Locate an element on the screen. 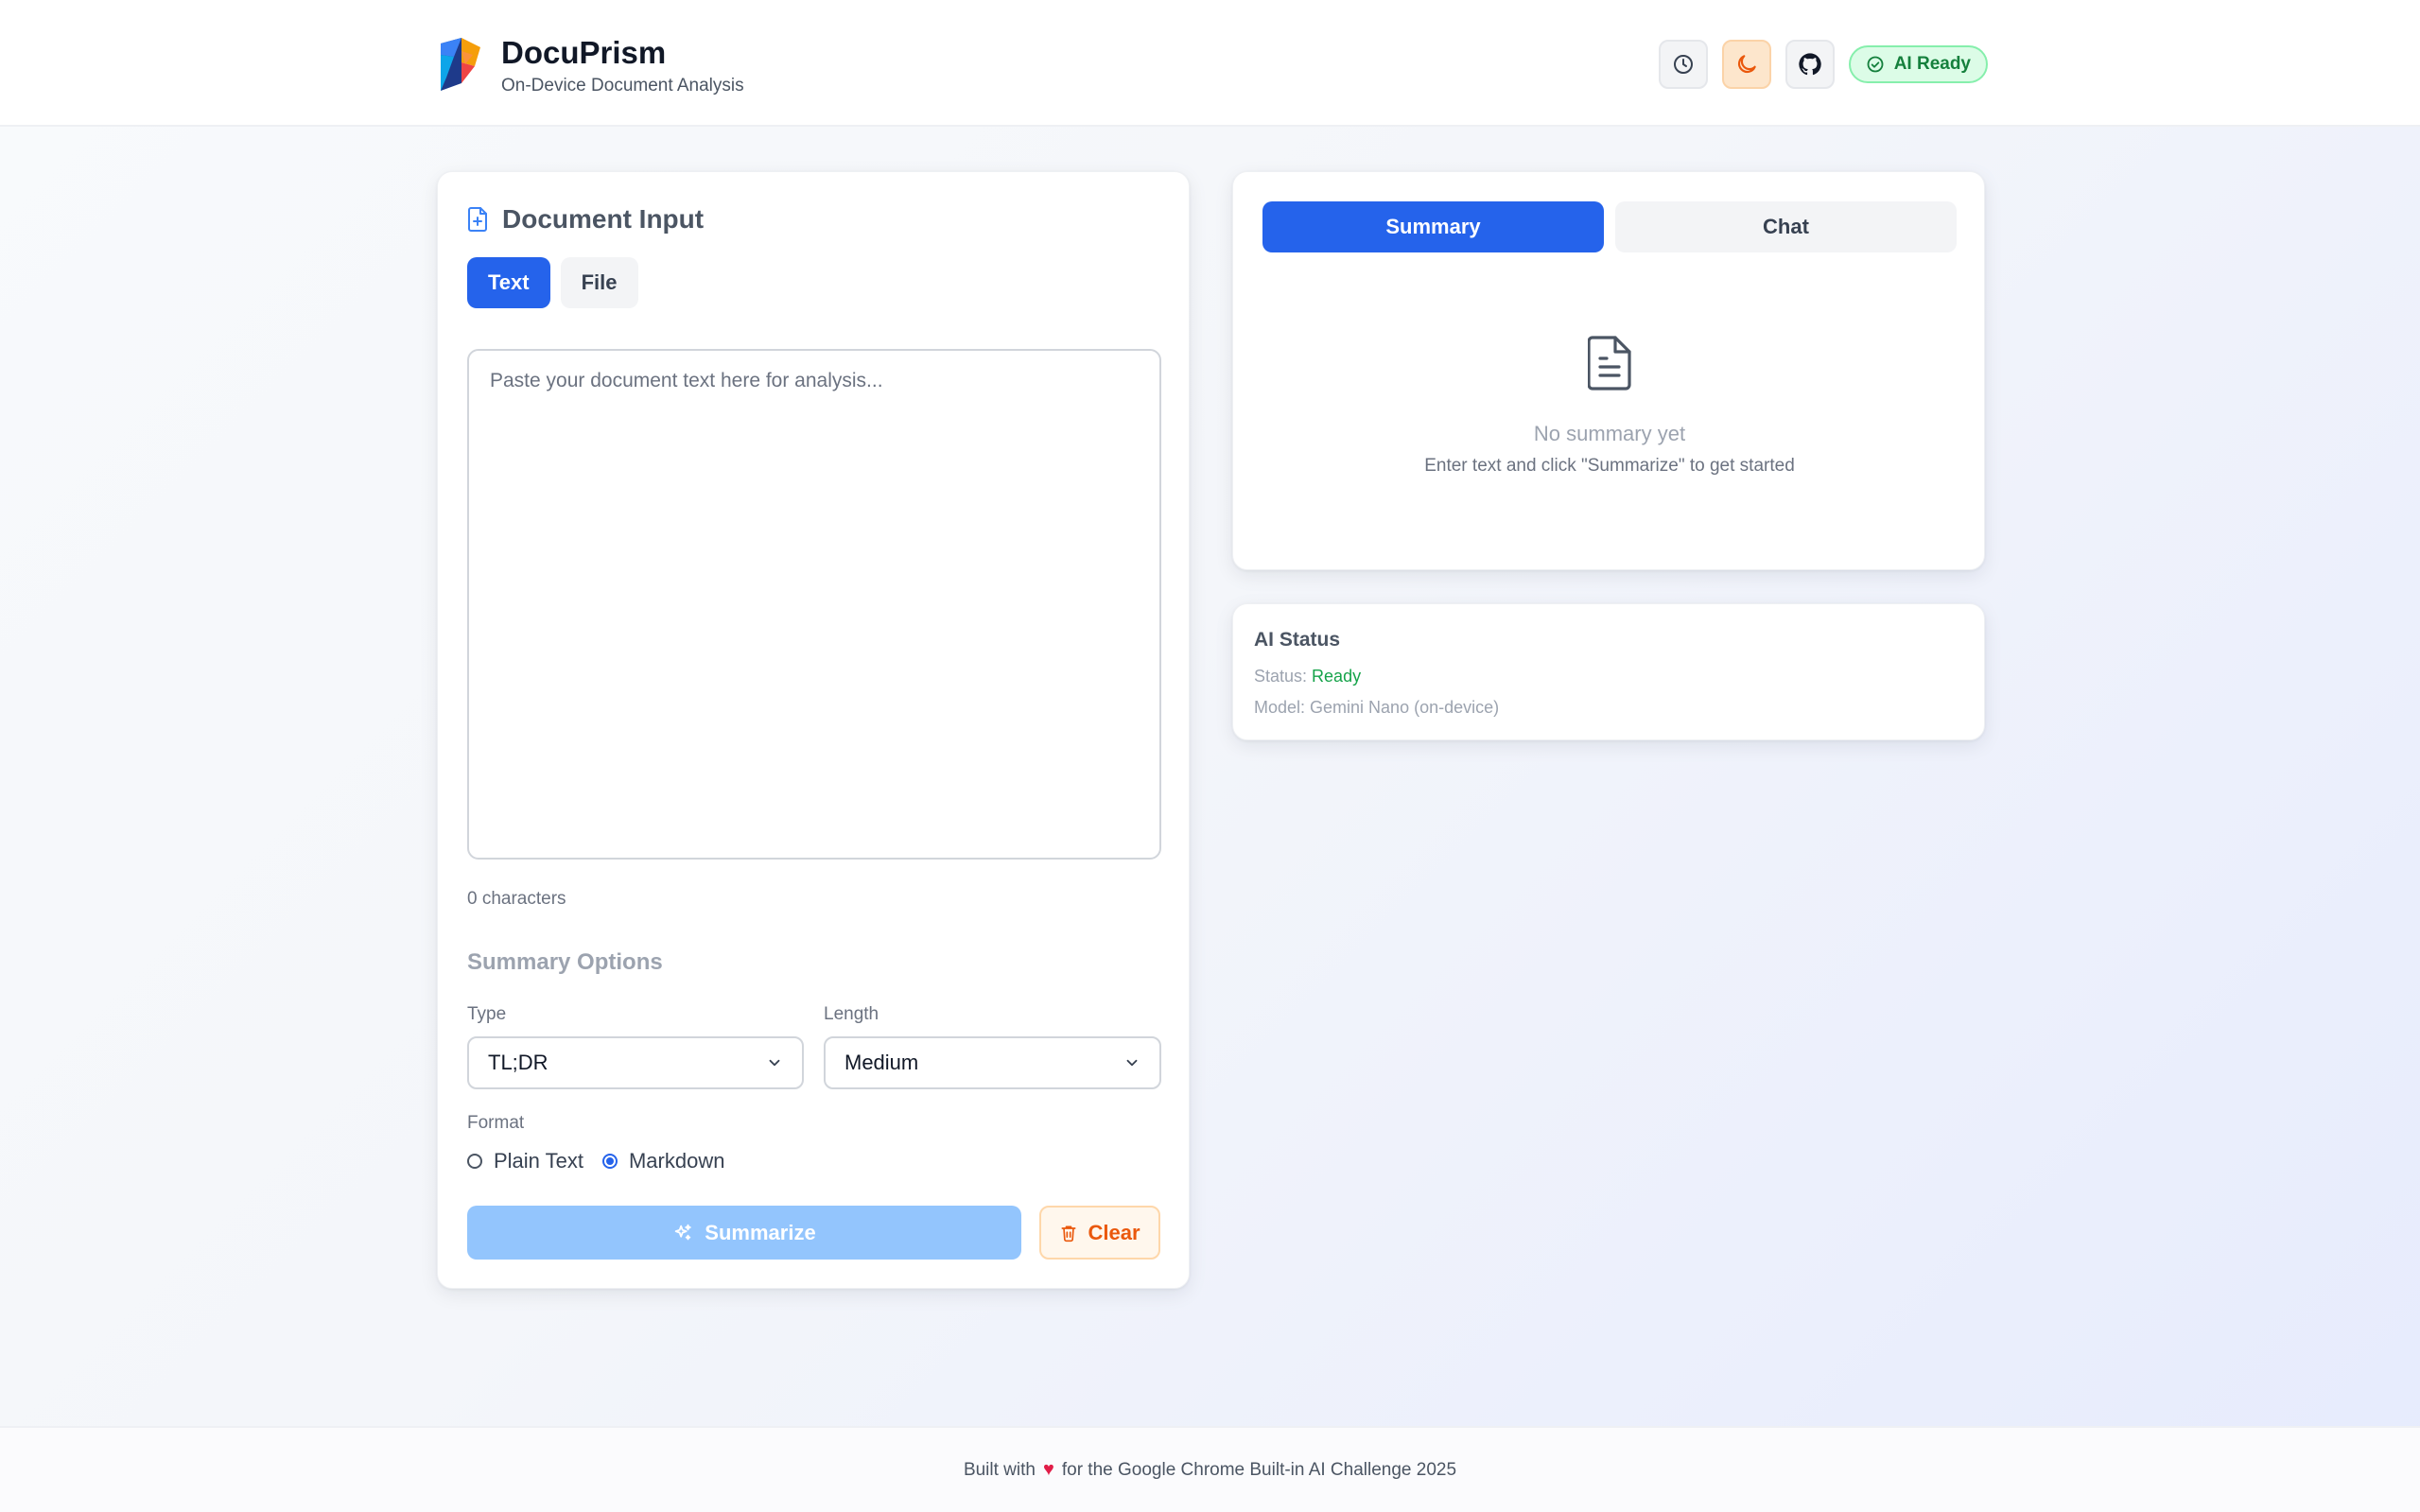 This screenshot has width=2420, height=1512. tab-text: Text is located at coordinates (509, 282).